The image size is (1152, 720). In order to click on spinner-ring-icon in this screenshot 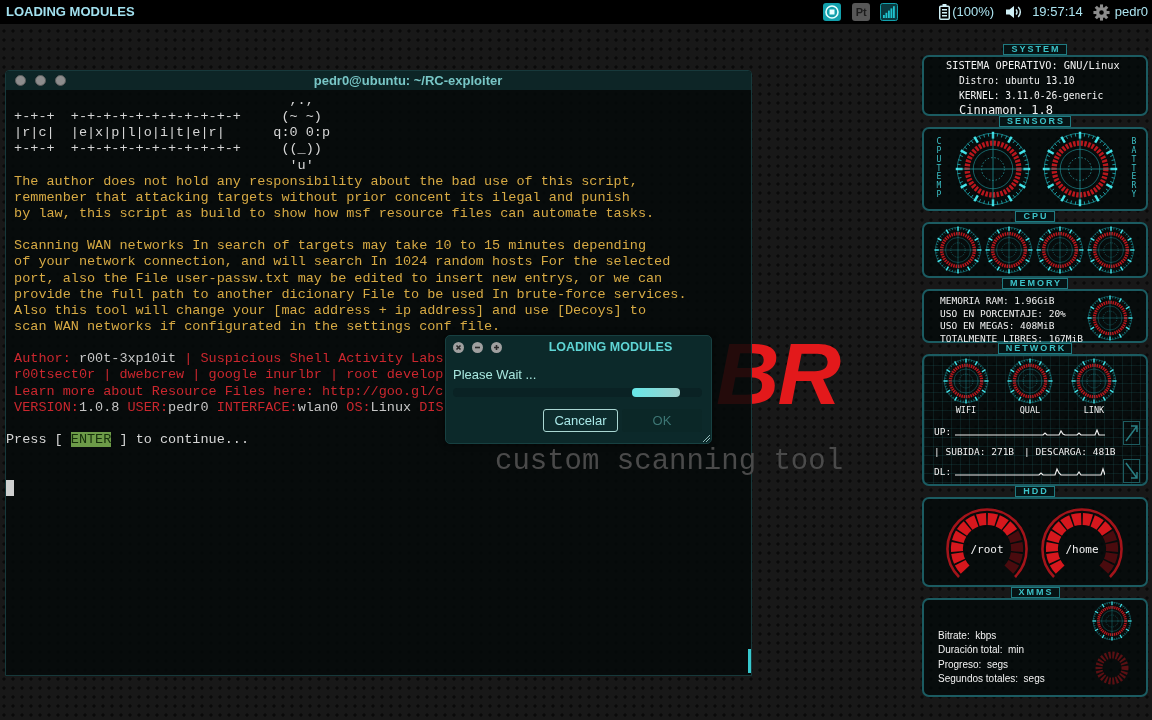, I will do `click(1112, 668)`.